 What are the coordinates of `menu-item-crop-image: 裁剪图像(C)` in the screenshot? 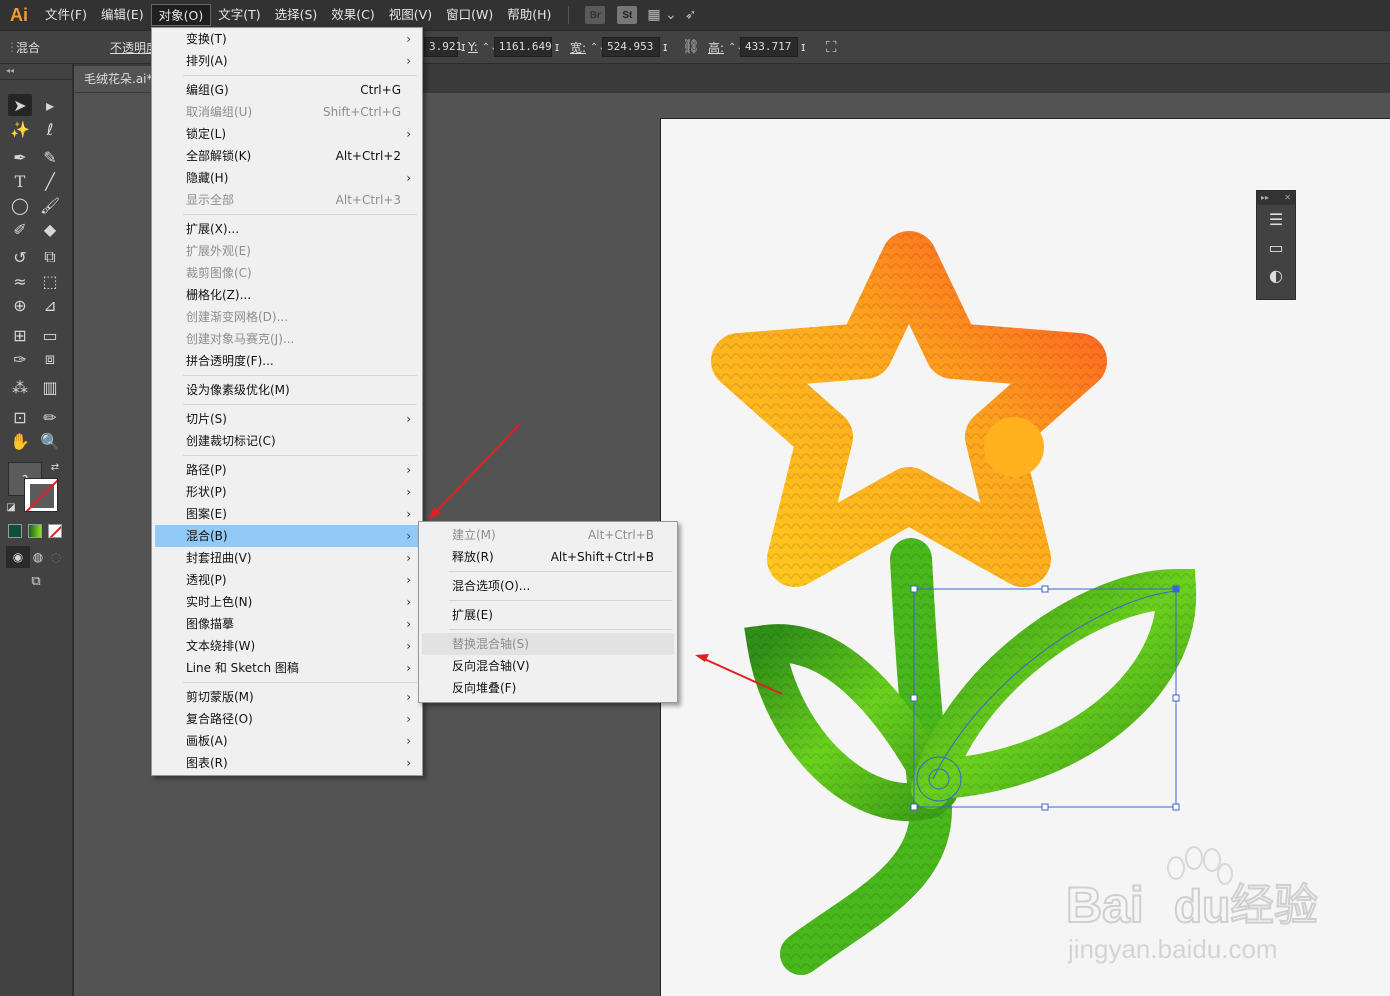 It's located at (287, 273).